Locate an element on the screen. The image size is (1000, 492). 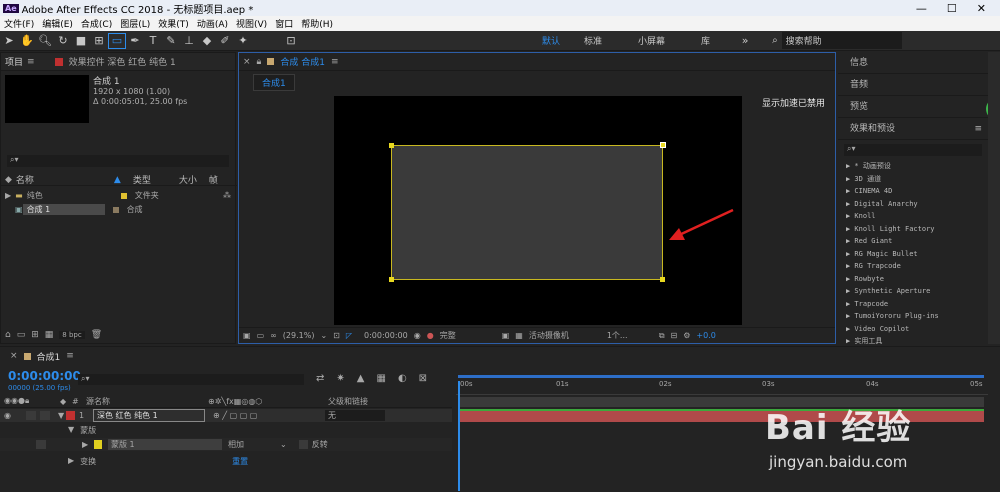
always-preview-icon: ▣ is located at coordinates (247, 335).